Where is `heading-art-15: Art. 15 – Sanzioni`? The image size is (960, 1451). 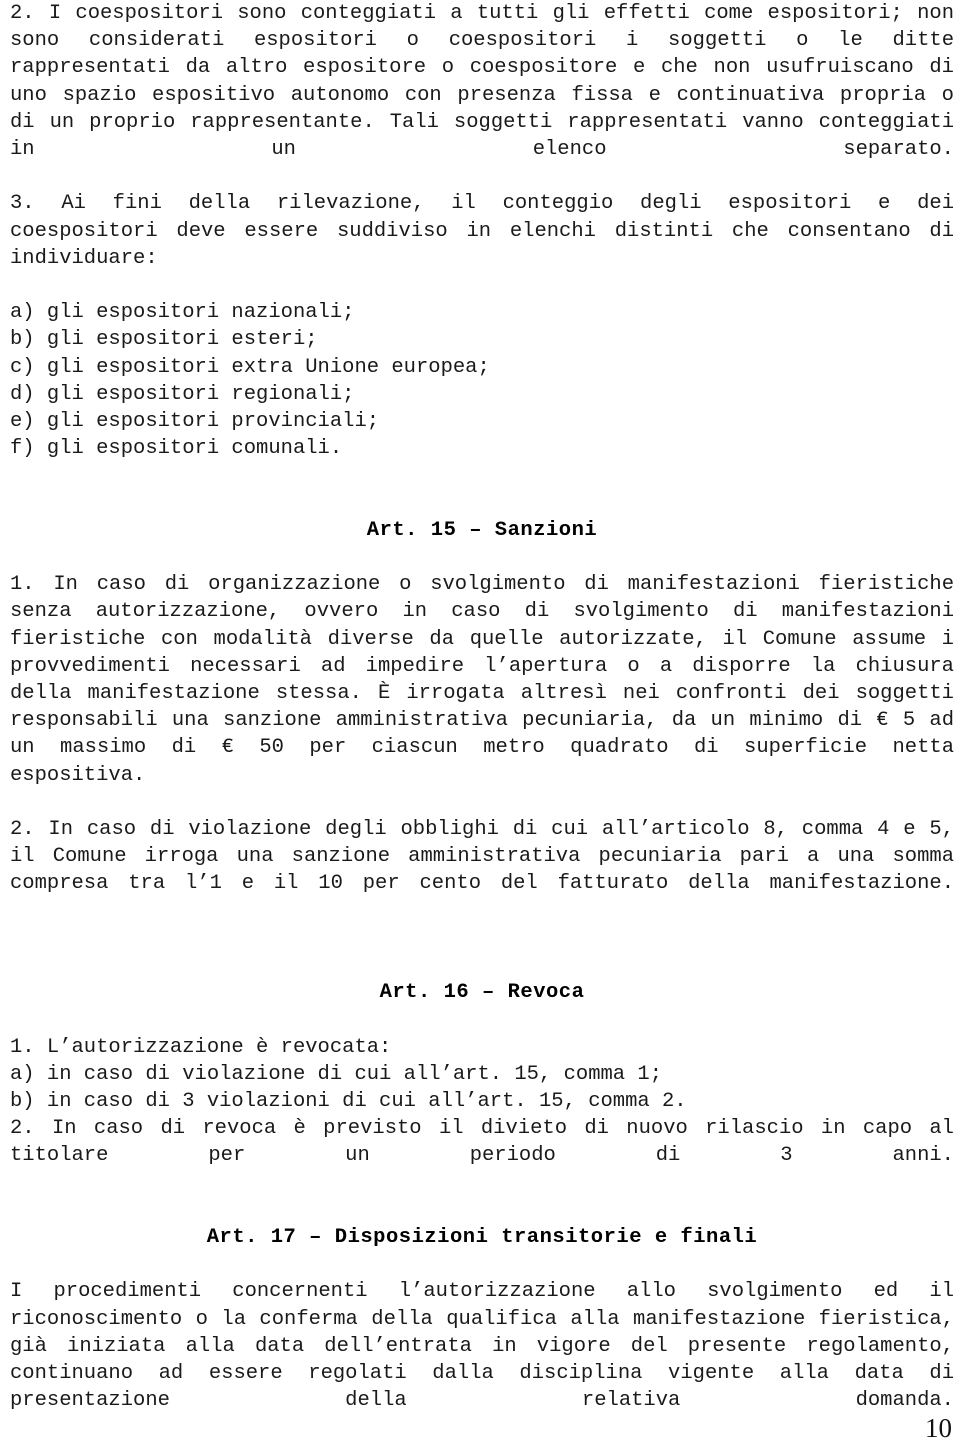
heading-art-15: Art. 15 – Sanzioni is located at coordinates (482, 530).